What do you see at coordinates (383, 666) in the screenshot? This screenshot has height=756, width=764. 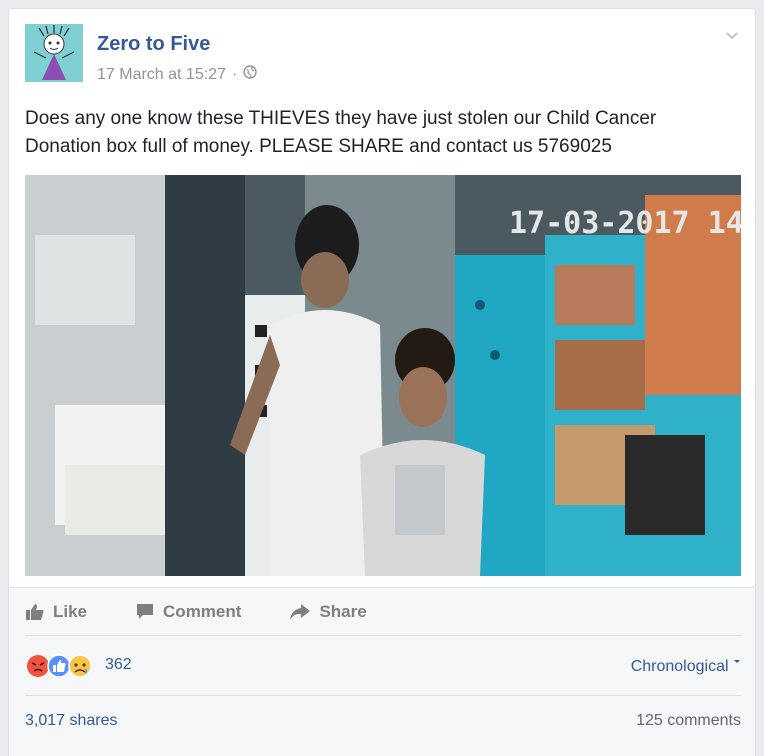 I see `reactions-row: 362 Chronological` at bounding box center [383, 666].